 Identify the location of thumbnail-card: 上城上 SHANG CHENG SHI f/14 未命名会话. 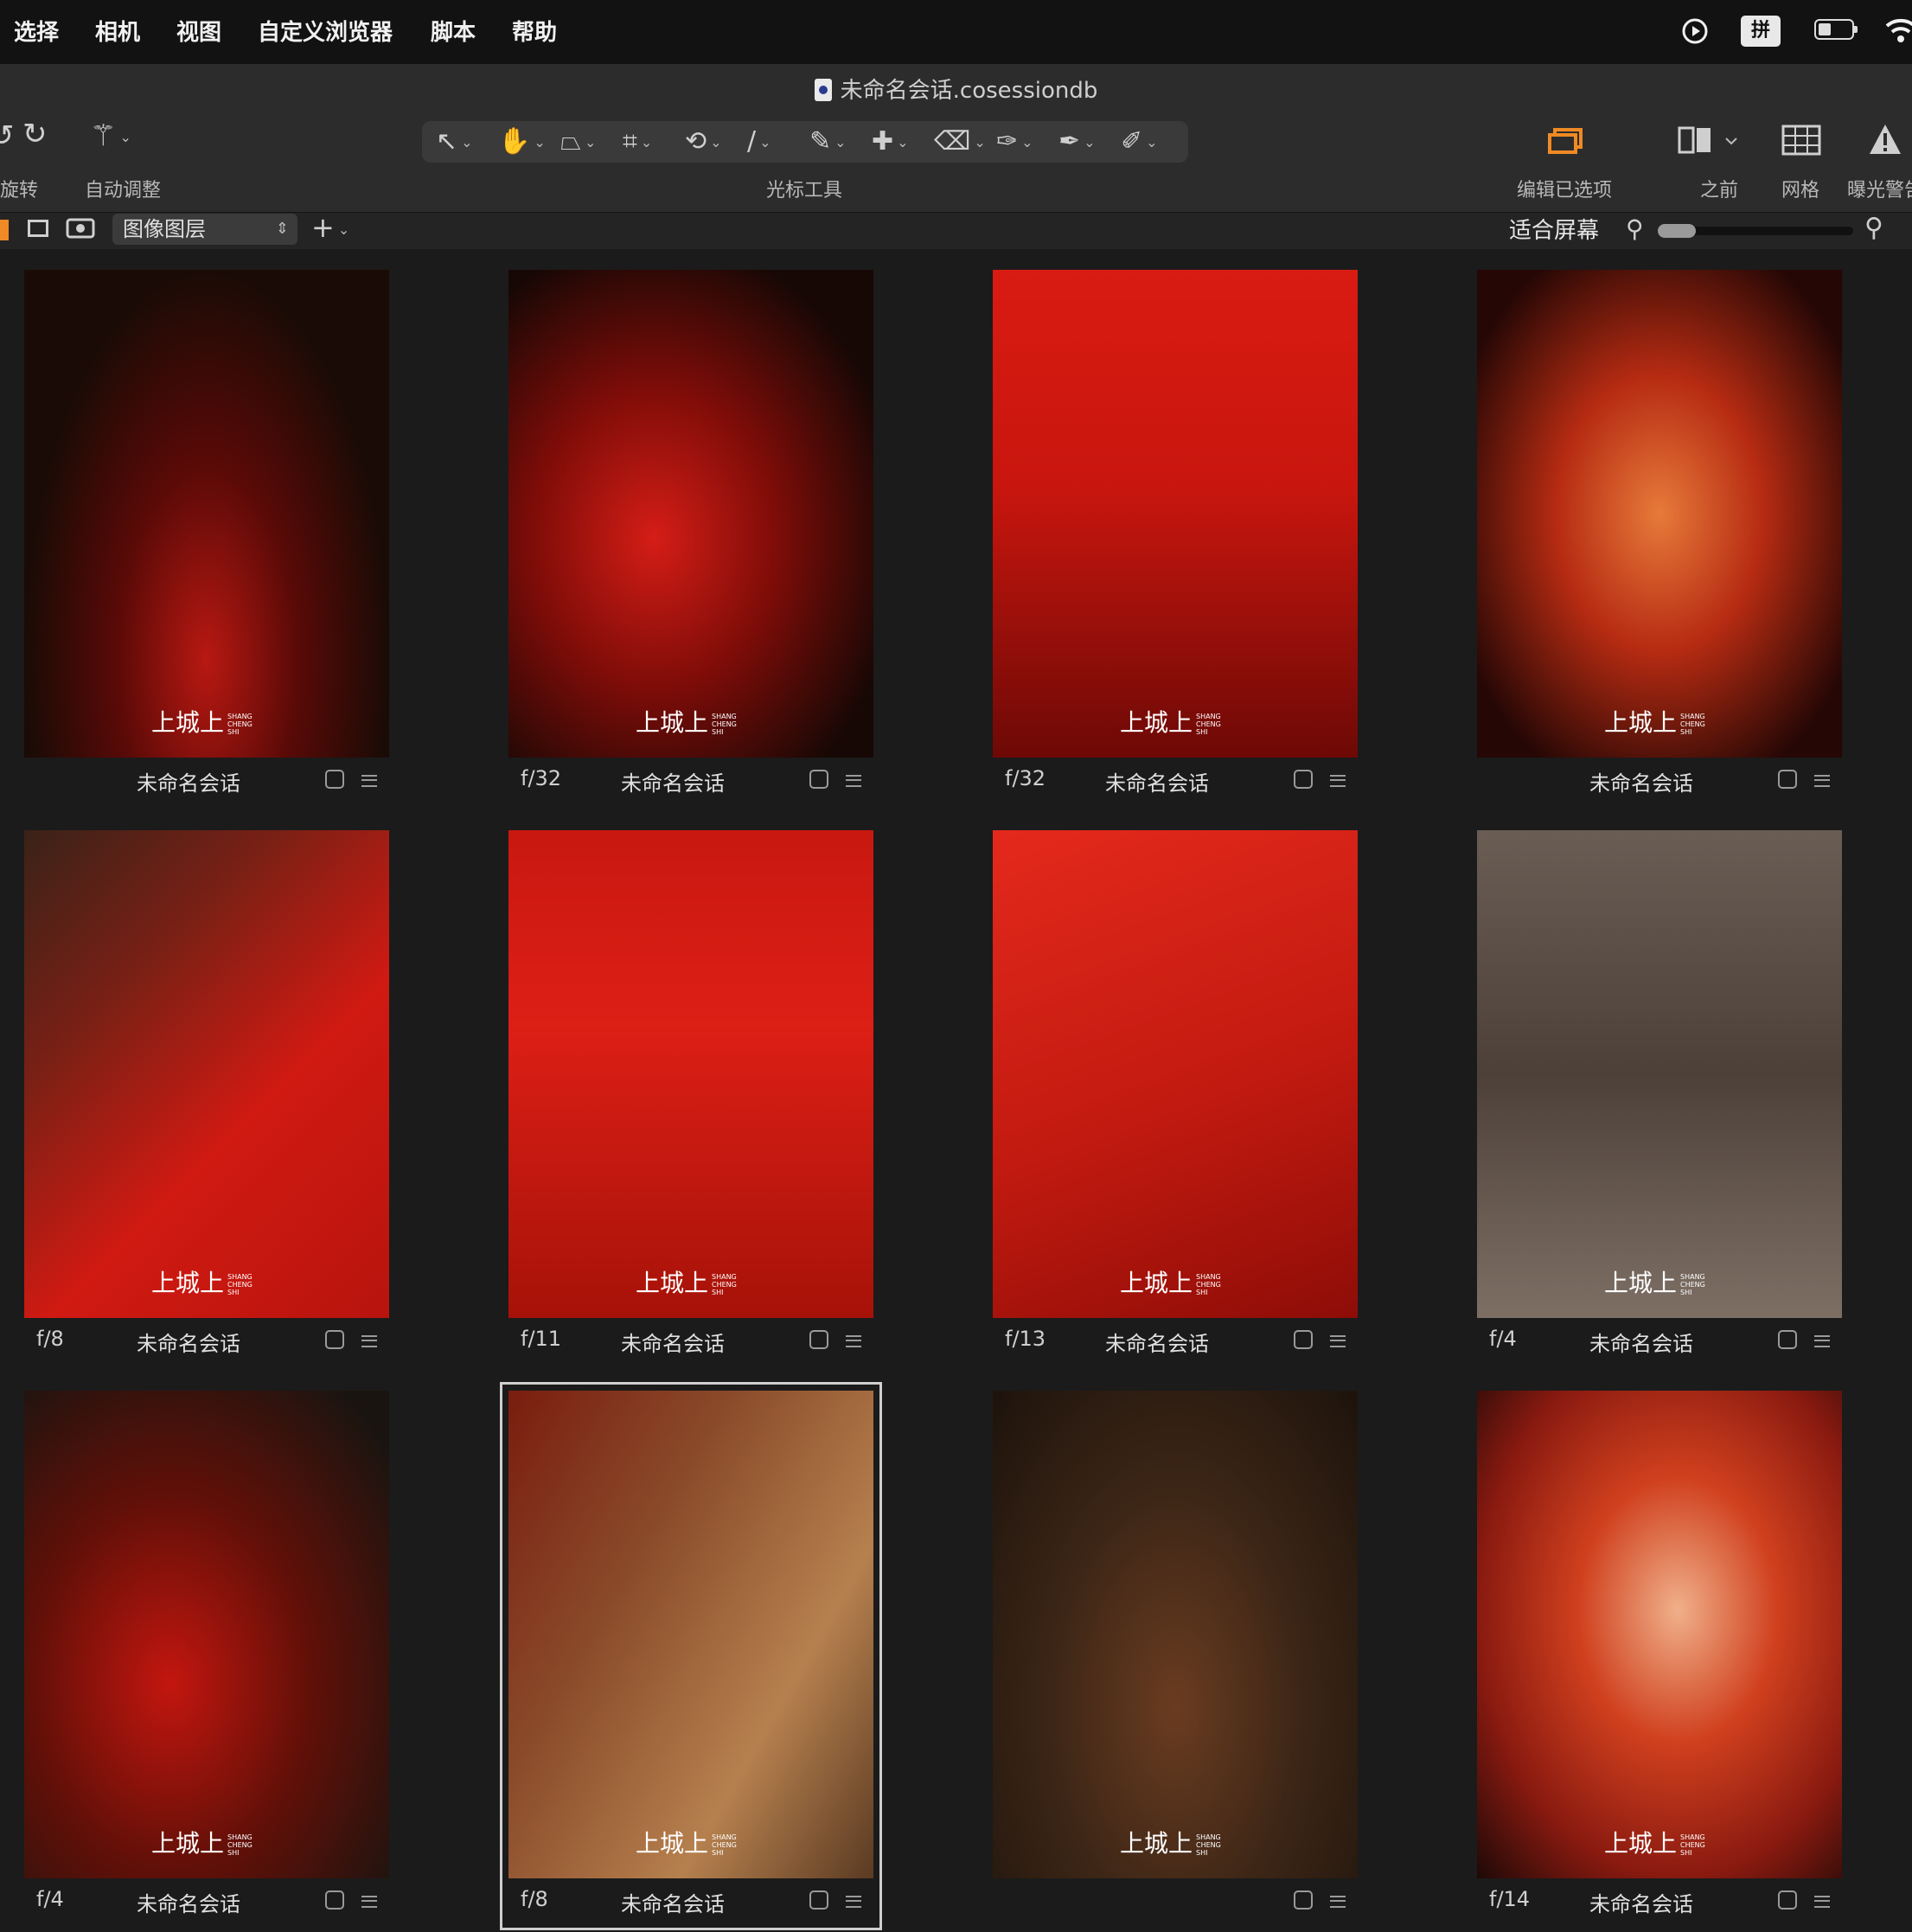
(1659, 1654).